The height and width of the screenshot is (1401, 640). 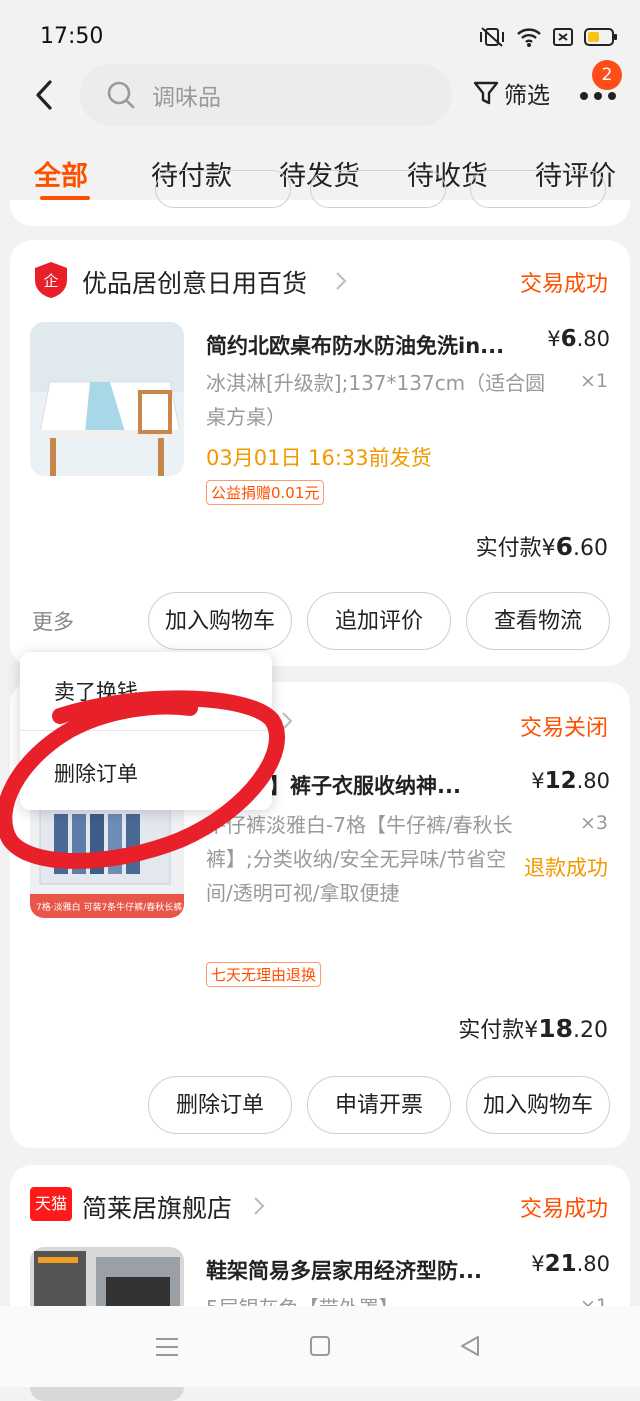 What do you see at coordinates (570, 1264) in the screenshot?
I see `product-price: ¥21.80` at bounding box center [570, 1264].